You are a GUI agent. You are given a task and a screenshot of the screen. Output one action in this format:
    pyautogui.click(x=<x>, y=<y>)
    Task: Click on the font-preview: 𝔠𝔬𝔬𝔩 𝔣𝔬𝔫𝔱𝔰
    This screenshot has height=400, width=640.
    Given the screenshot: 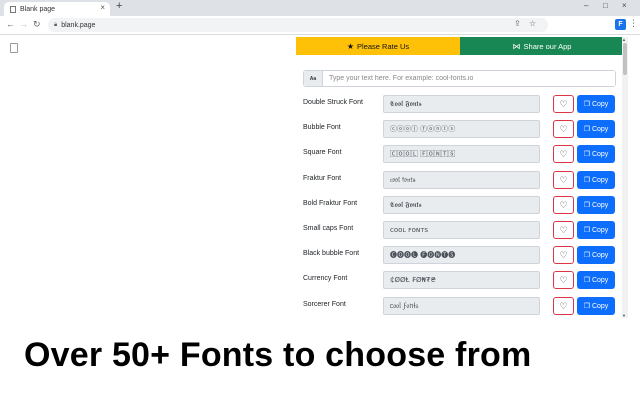 What is the action you would take?
    pyautogui.click(x=461, y=180)
    